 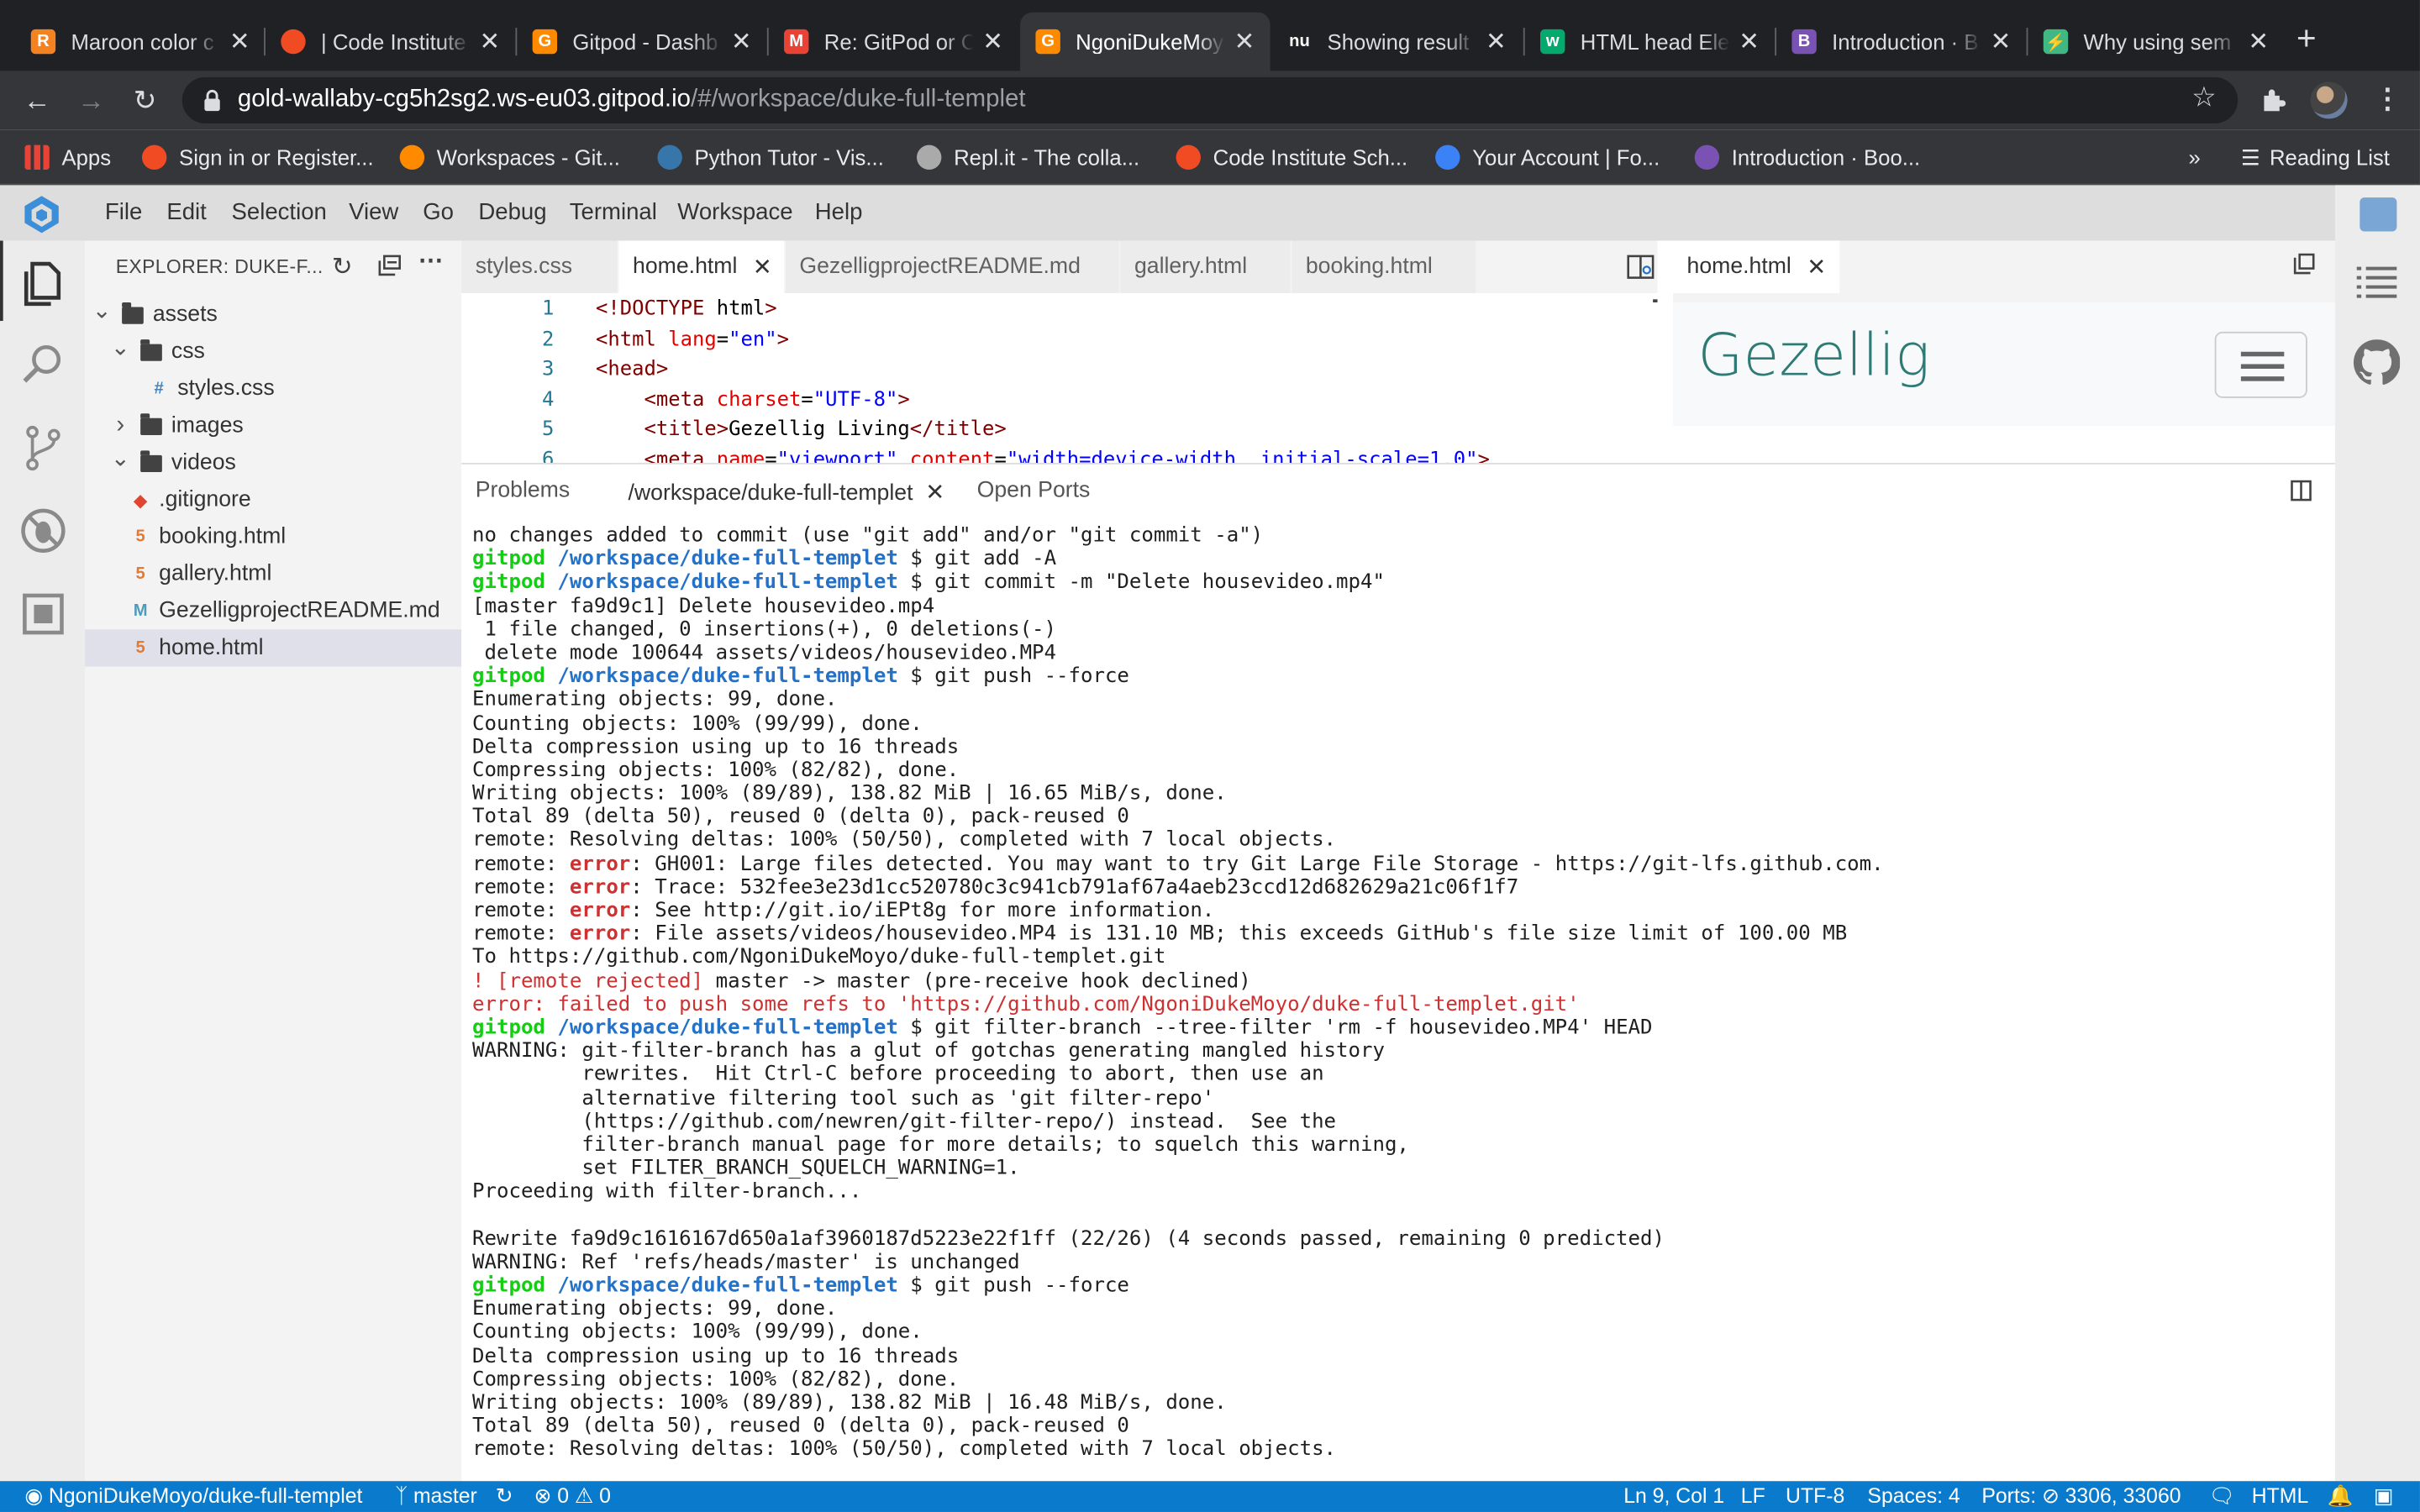 I want to click on refresh-icon: ↻, so click(x=342, y=266).